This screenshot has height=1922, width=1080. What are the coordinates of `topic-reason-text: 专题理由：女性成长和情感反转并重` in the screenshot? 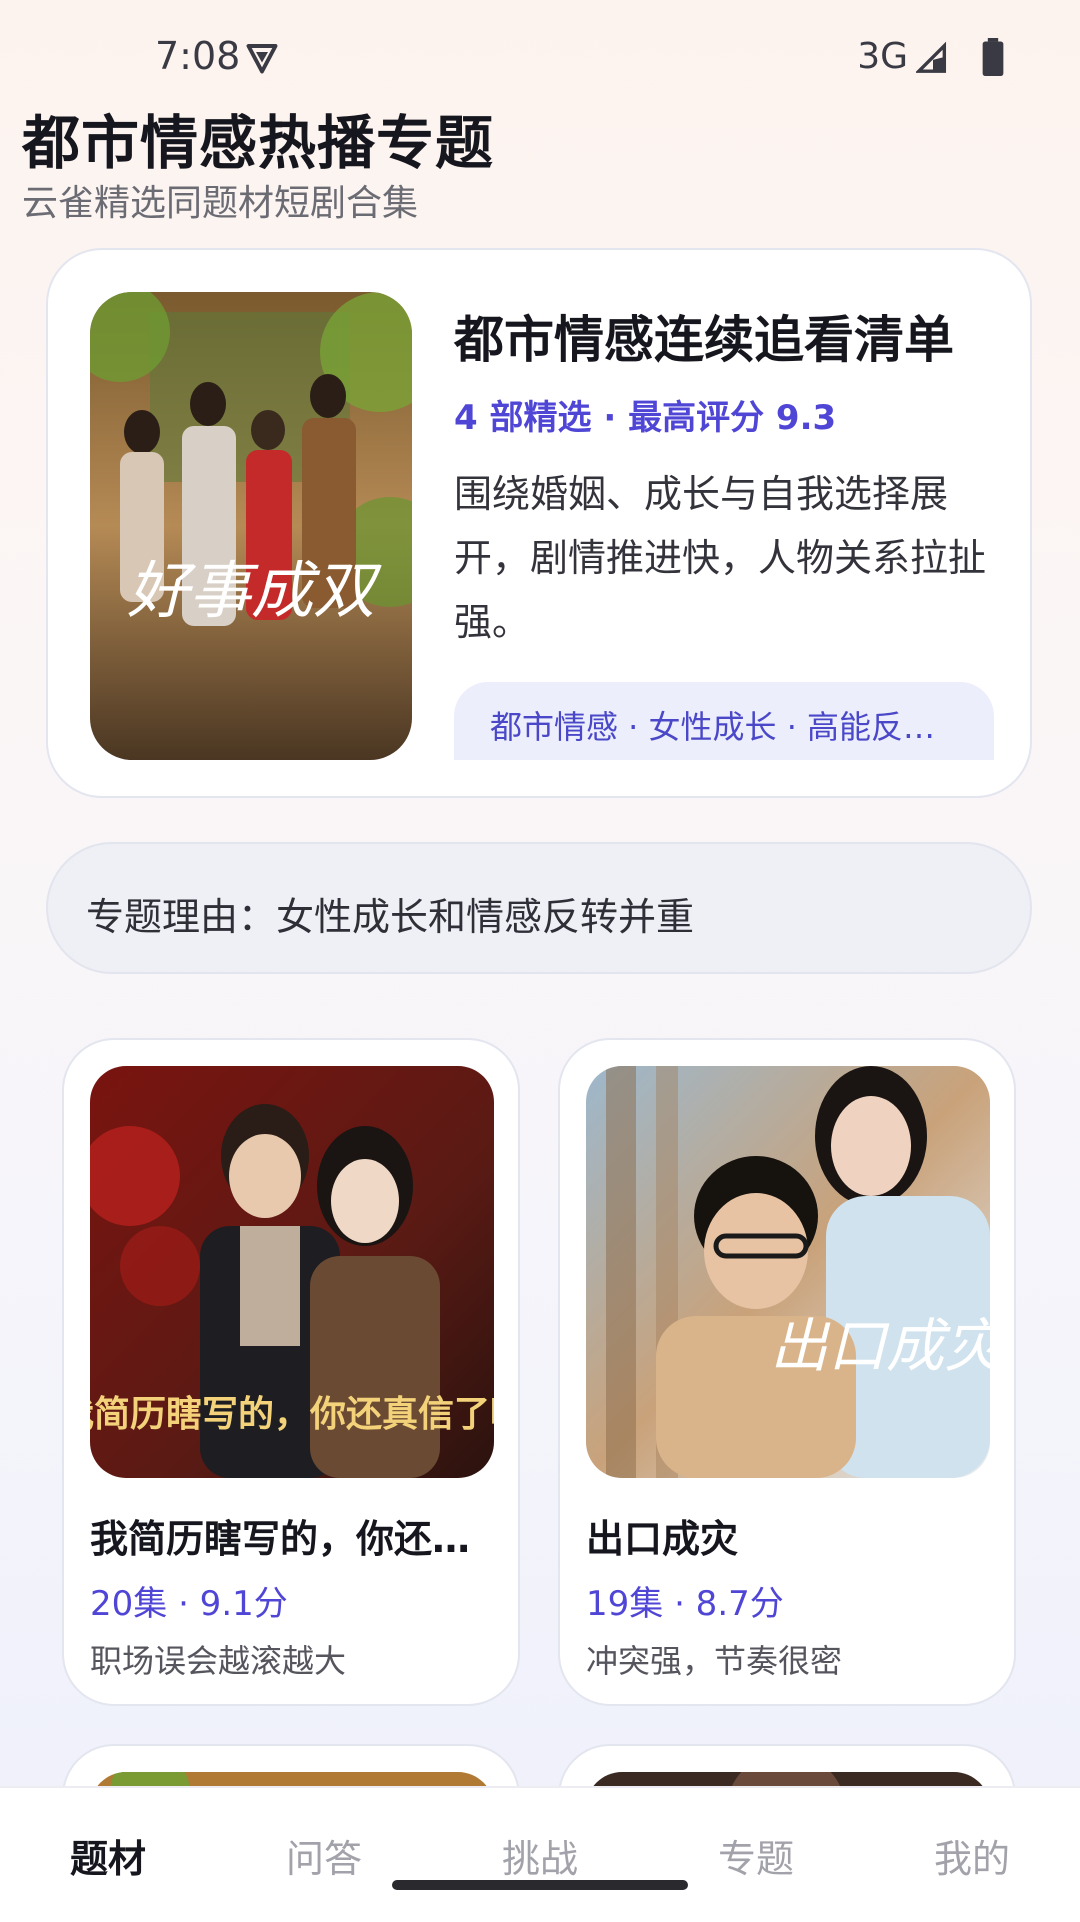 It's located at (390, 917).